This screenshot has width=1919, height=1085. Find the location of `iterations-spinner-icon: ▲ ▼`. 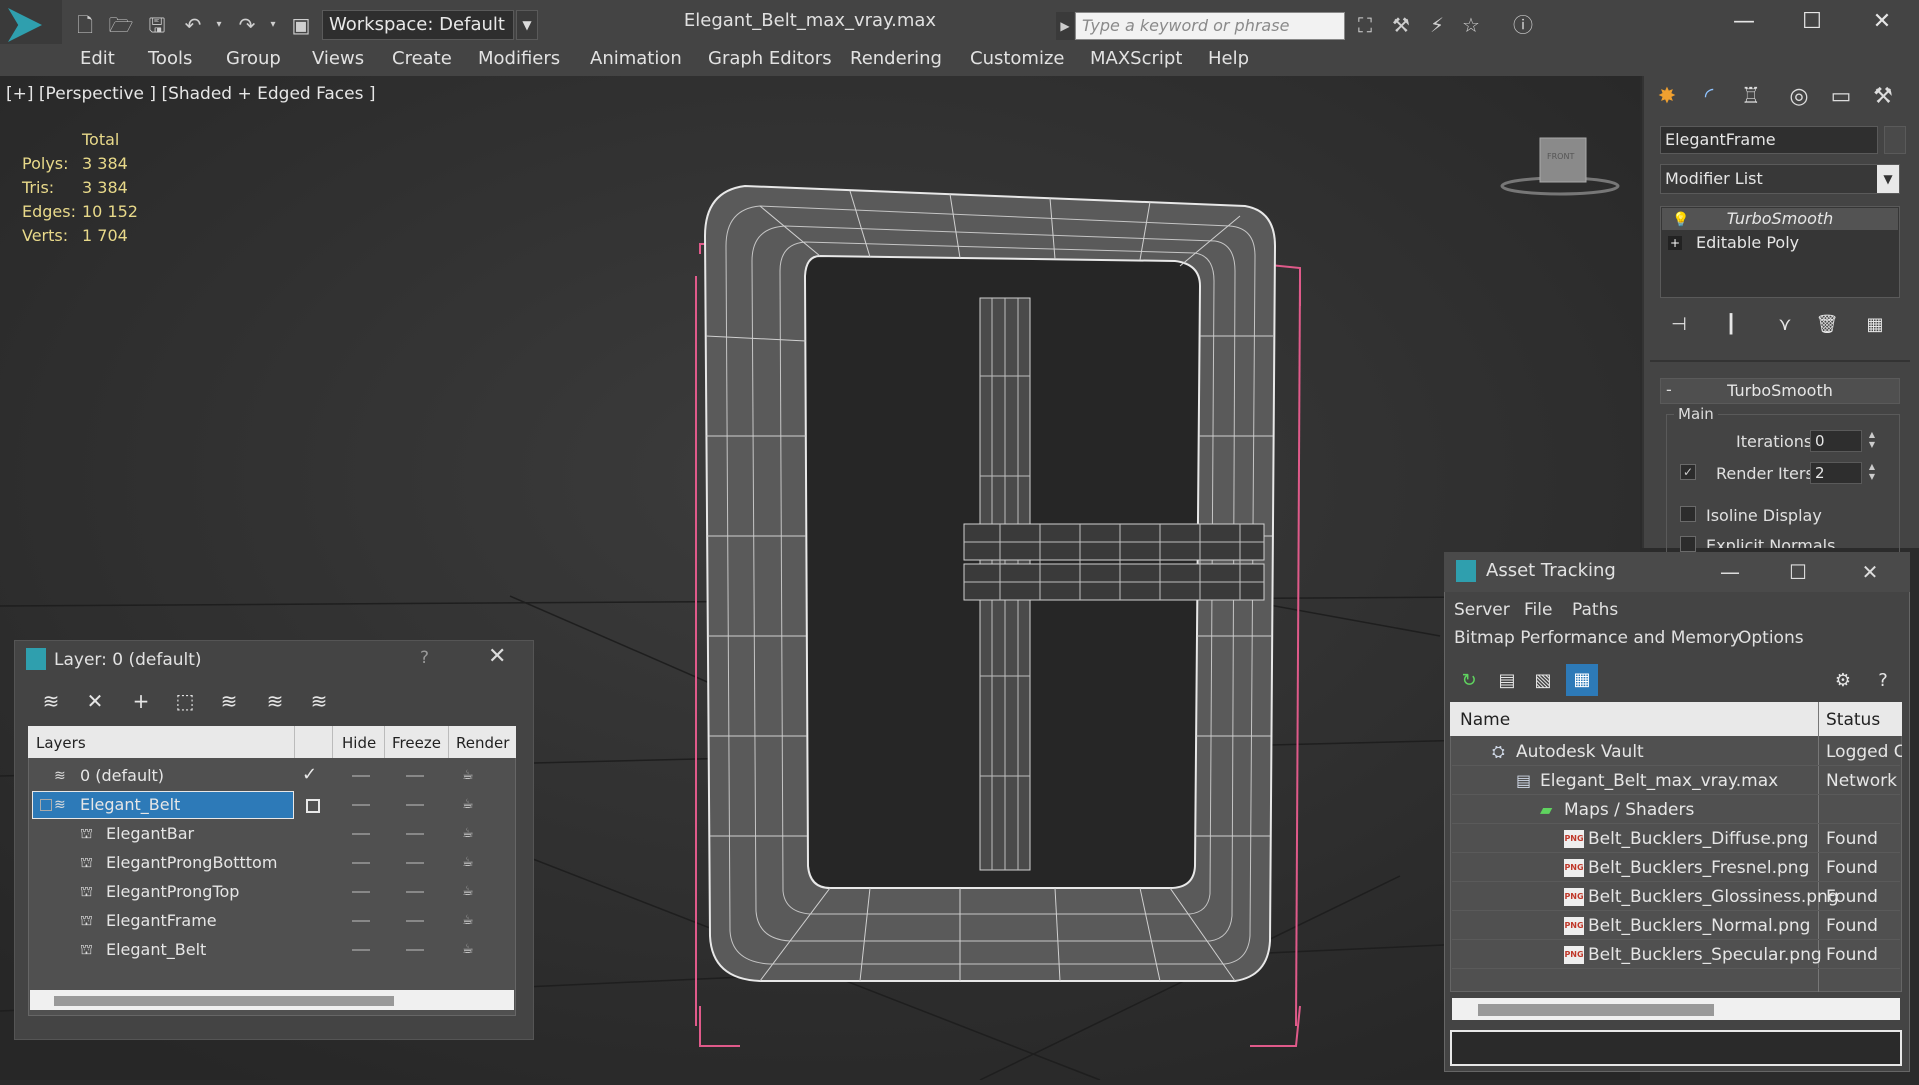

iterations-spinner-icon: ▲ ▼ is located at coordinates (1872, 441).